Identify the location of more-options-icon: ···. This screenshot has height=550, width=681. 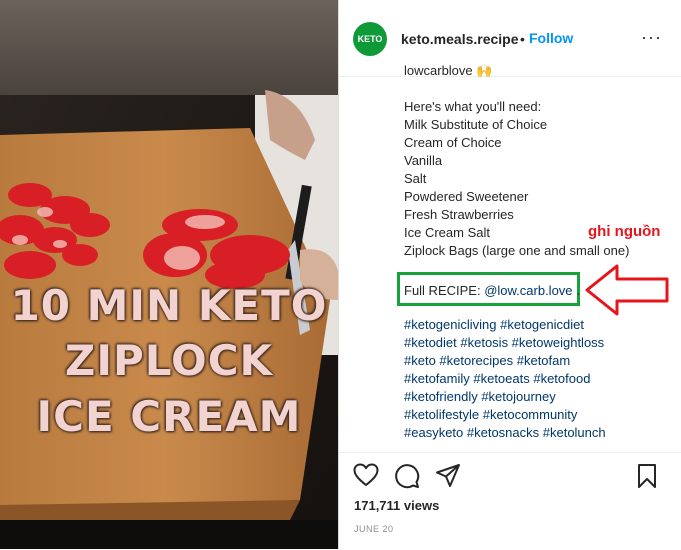
(651, 37).